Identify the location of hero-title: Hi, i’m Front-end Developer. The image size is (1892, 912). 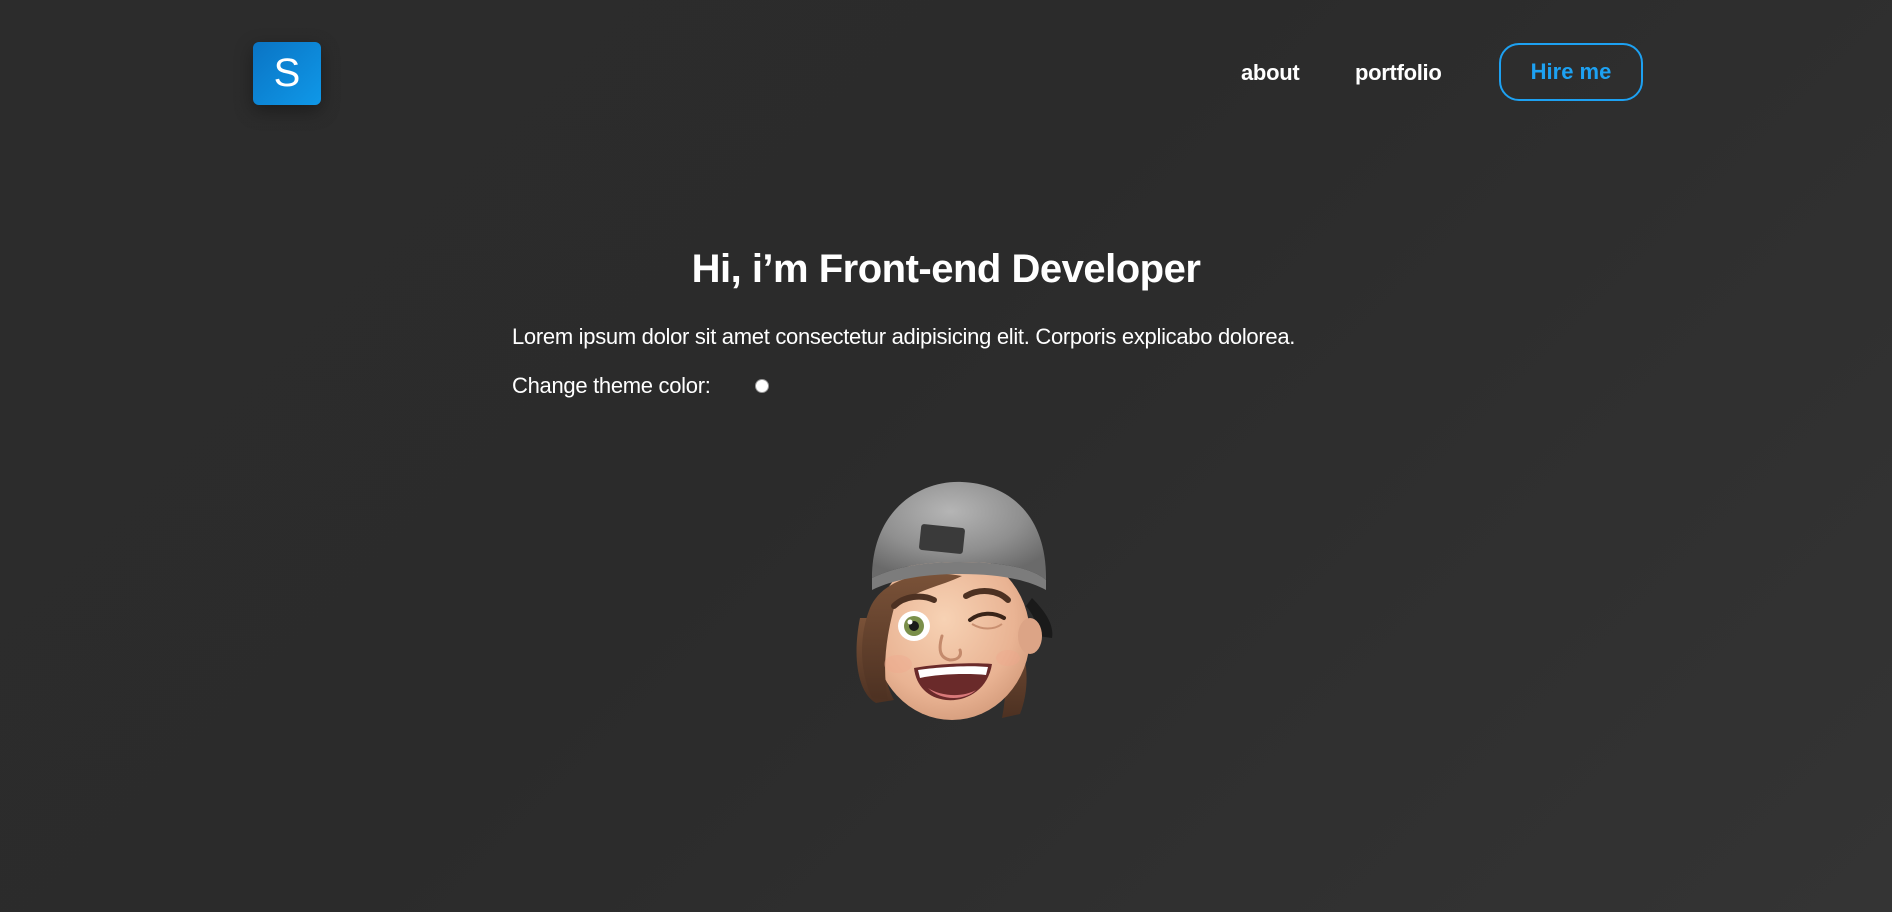
(946, 269).